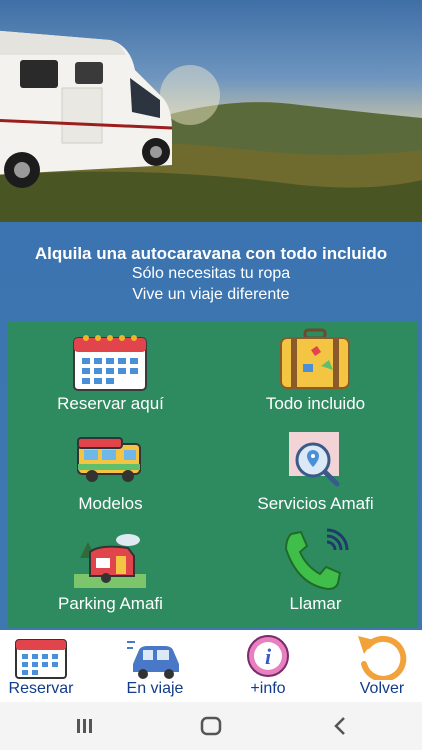 The image size is (422, 750). I want to click on menu-llamar: Llamar, so click(315, 572).